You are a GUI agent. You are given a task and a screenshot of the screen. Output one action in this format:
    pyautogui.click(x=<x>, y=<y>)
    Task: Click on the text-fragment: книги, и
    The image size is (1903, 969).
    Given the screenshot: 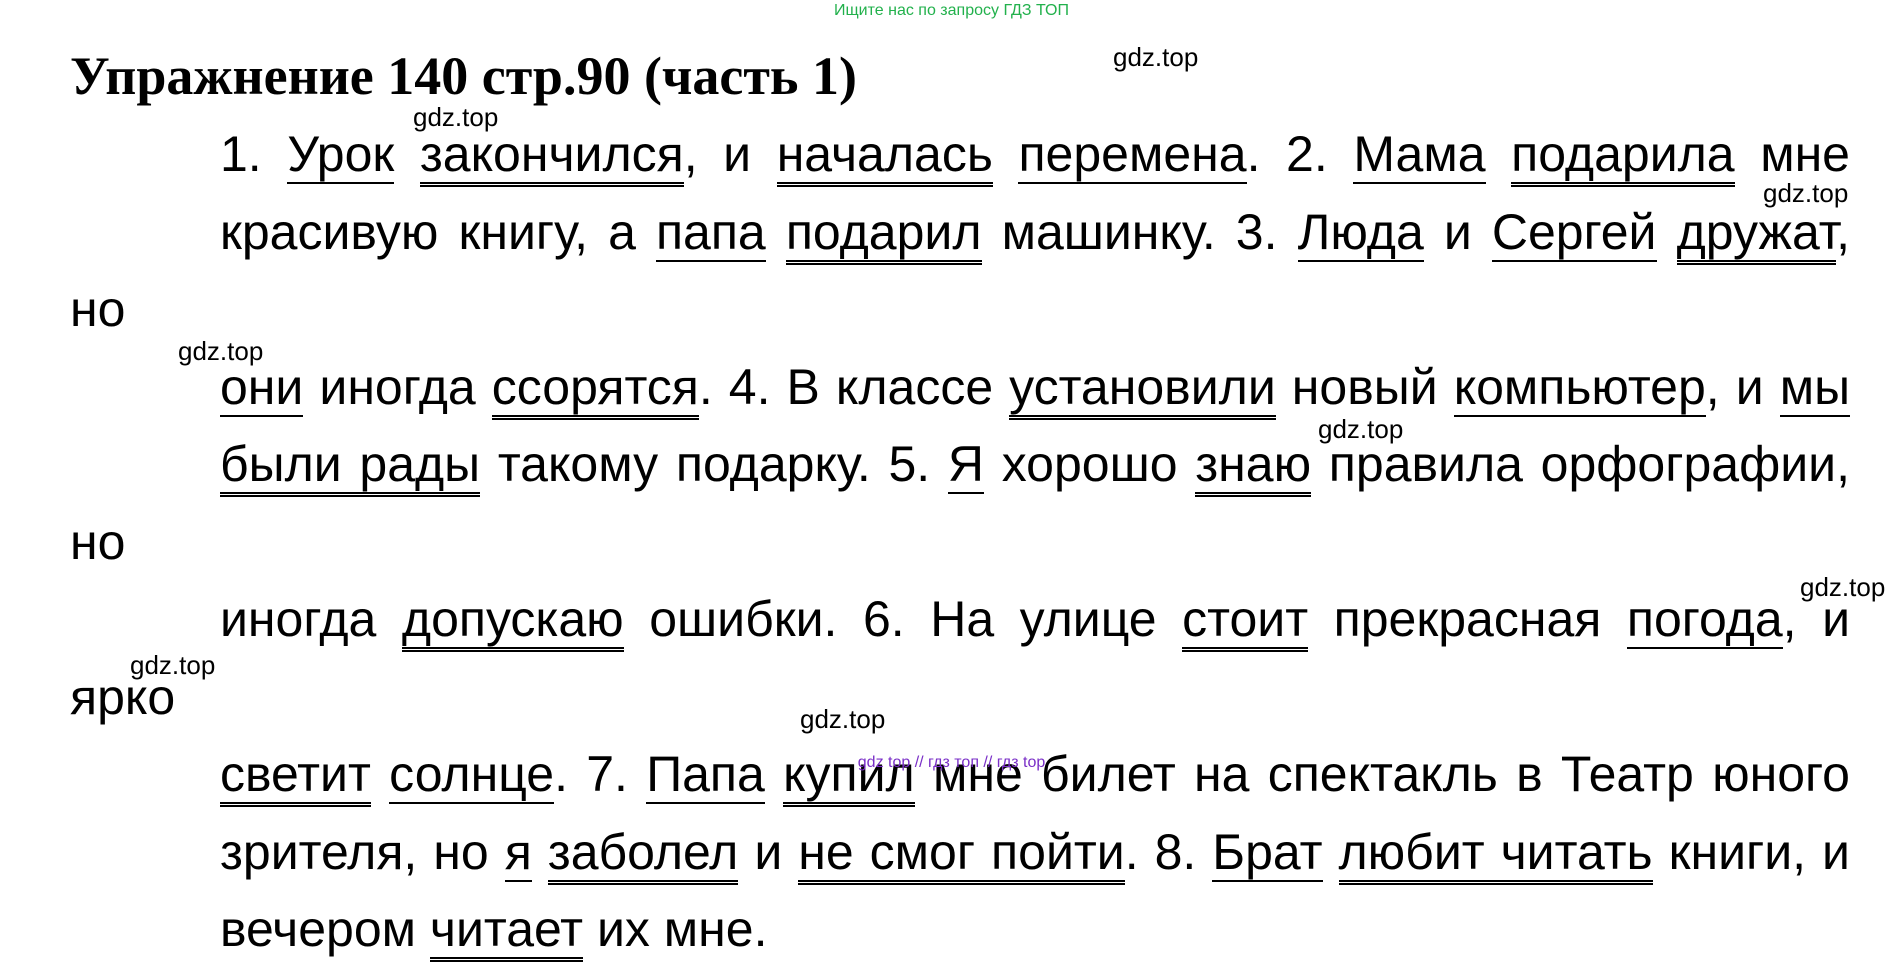 What is the action you would take?
    pyautogui.click(x=1751, y=851)
    